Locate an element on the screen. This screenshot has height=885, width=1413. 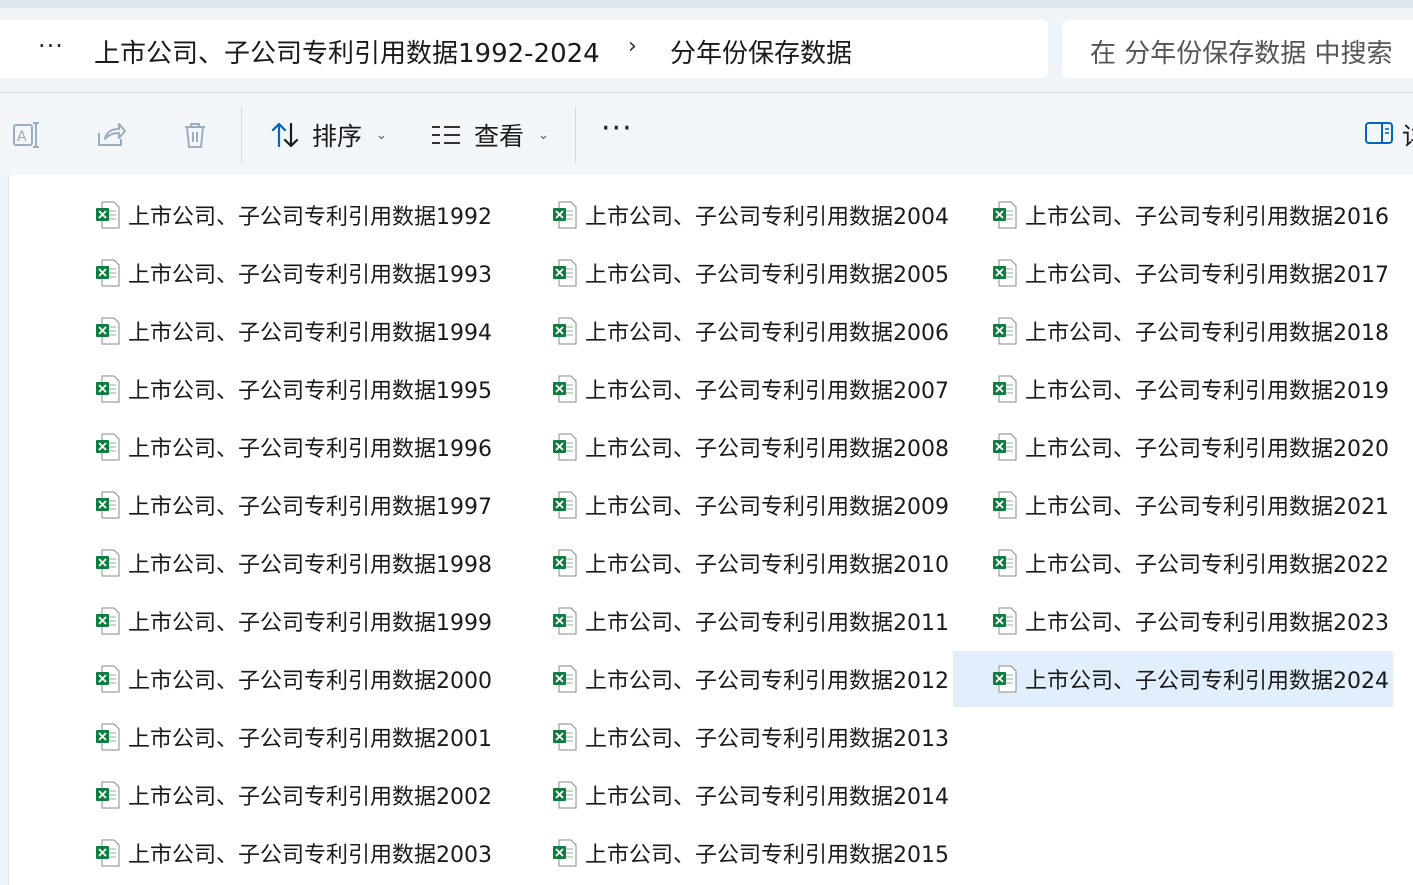
file-name: 上市公司、子公司专利引用数据2015 is located at coordinates (767, 855).